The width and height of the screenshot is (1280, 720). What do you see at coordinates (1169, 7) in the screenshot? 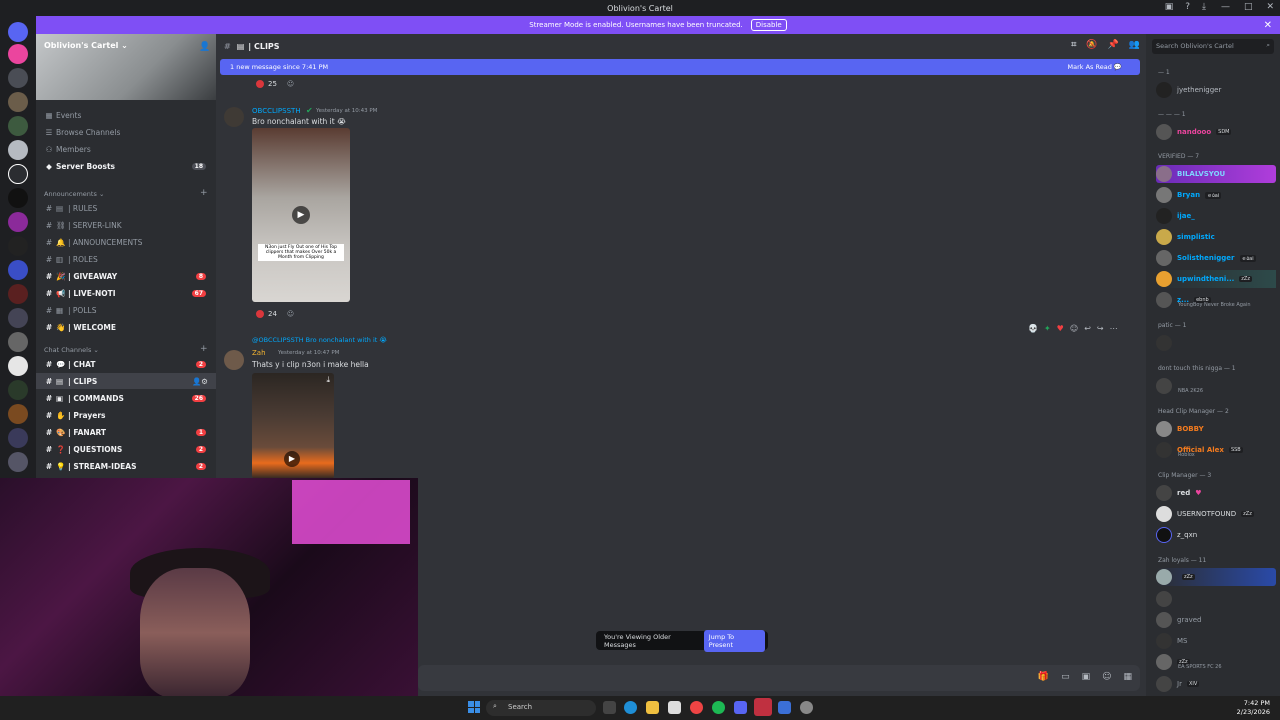
I see `inbox-icon: ▣` at bounding box center [1169, 7].